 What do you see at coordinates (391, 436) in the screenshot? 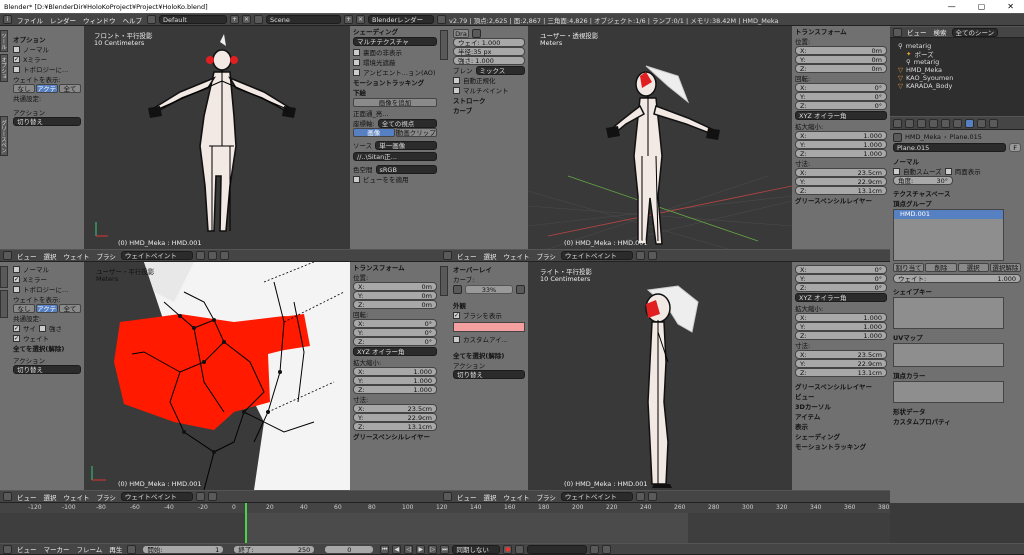
I see `bl-gp-section: グリースペンシルレイヤー` at bounding box center [391, 436].